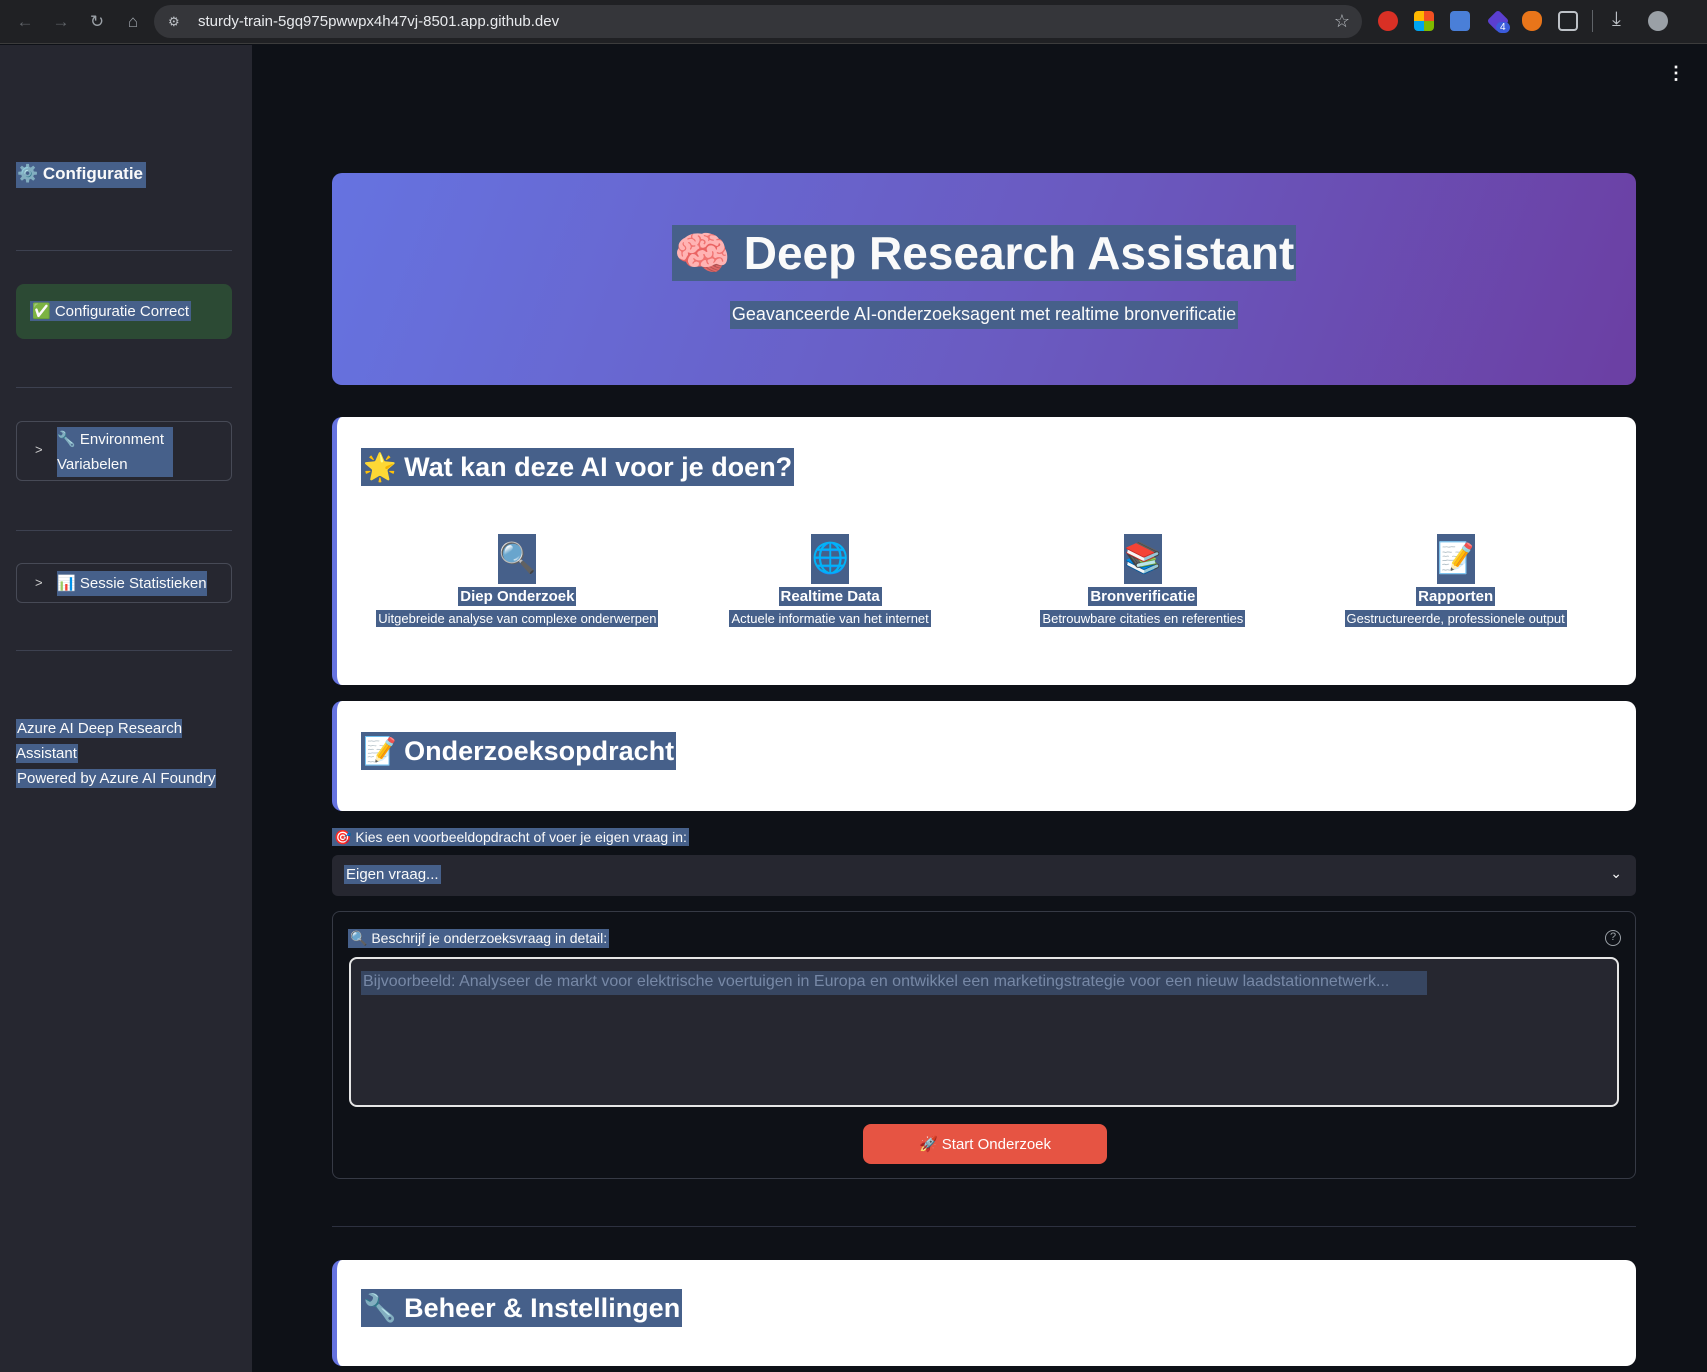 The image size is (1707, 1372). What do you see at coordinates (116, 778) in the screenshot?
I see `footer-powered-by: Powered by Azure AI Foundry` at bounding box center [116, 778].